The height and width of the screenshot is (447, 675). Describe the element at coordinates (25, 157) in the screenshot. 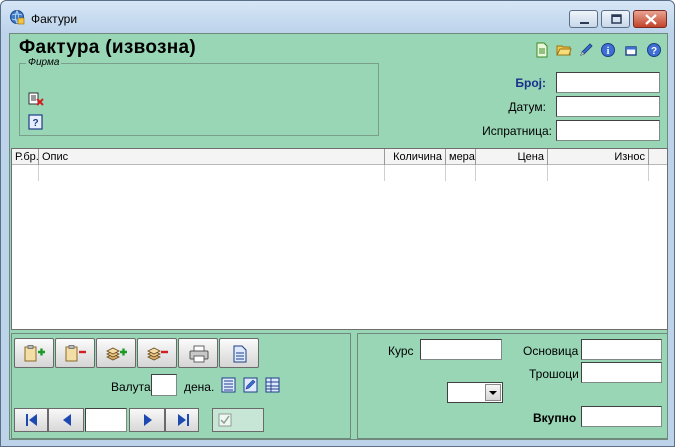

I see `col-header-rbr: Р.бр.` at that location.